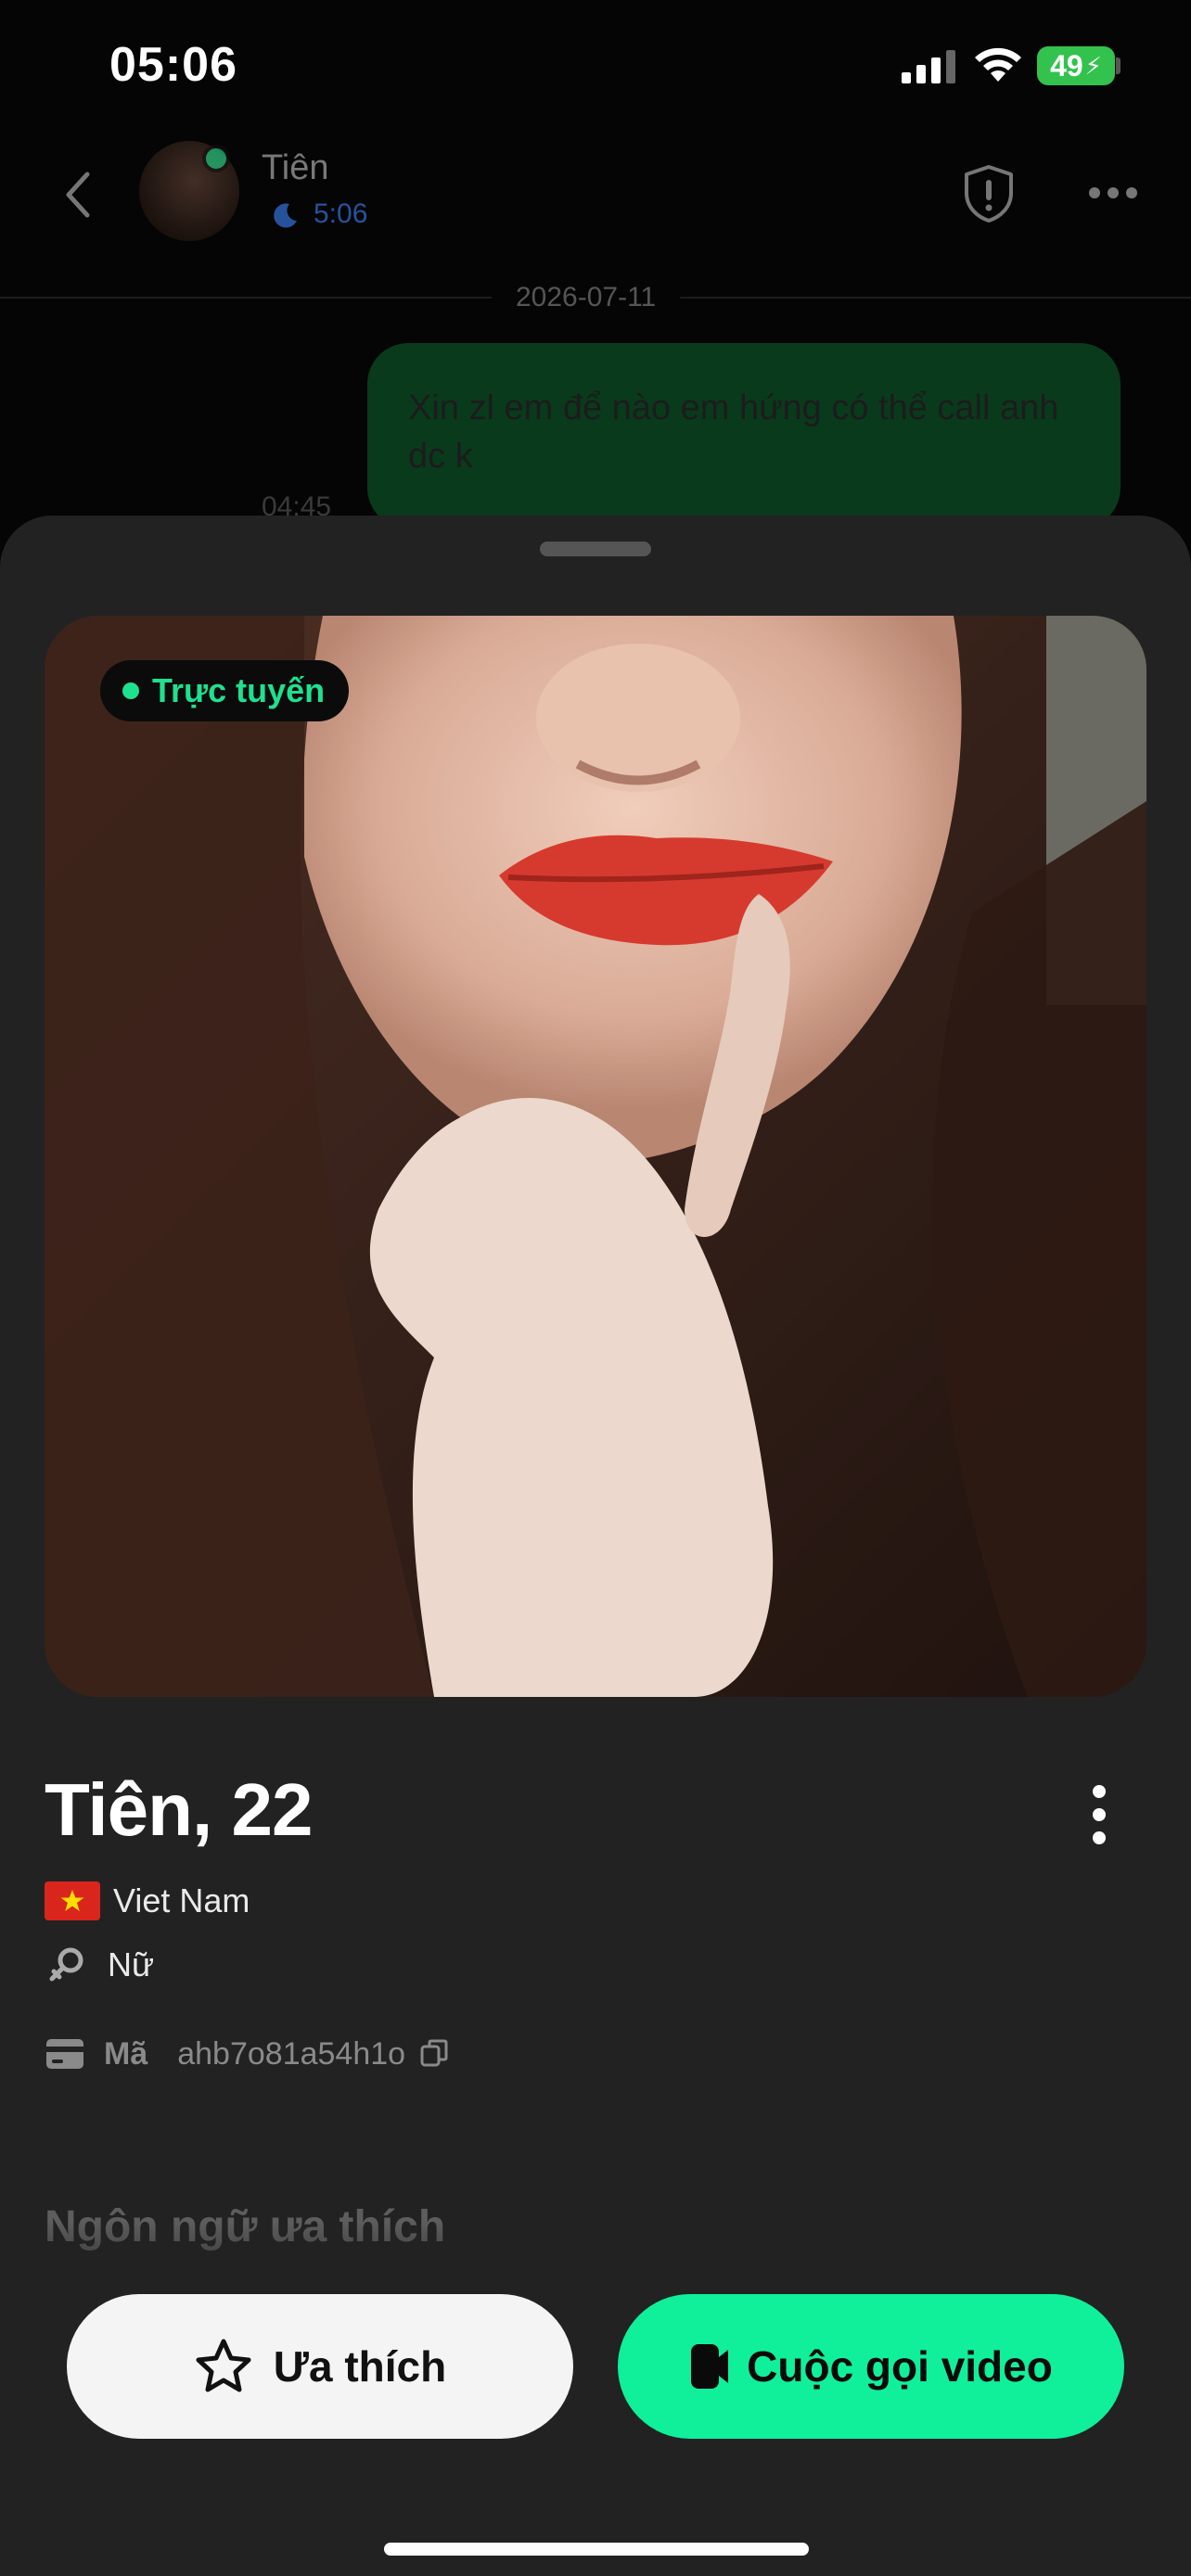 The image size is (1191, 2576). What do you see at coordinates (132, 1964) in the screenshot?
I see `gender-text: Nữ` at bounding box center [132, 1964].